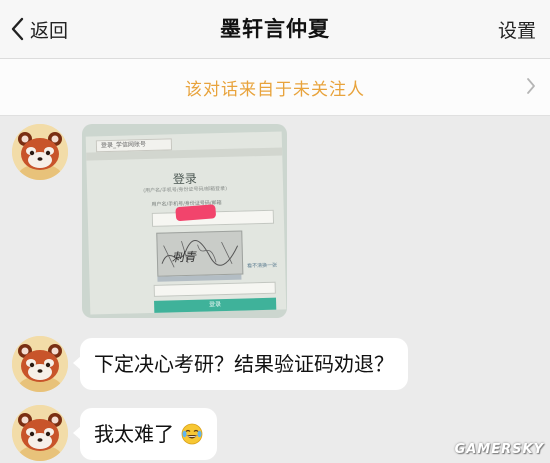 Image resolution: width=550 pixels, height=463 pixels. I want to click on login-button-in-photo: 登录, so click(215, 305).